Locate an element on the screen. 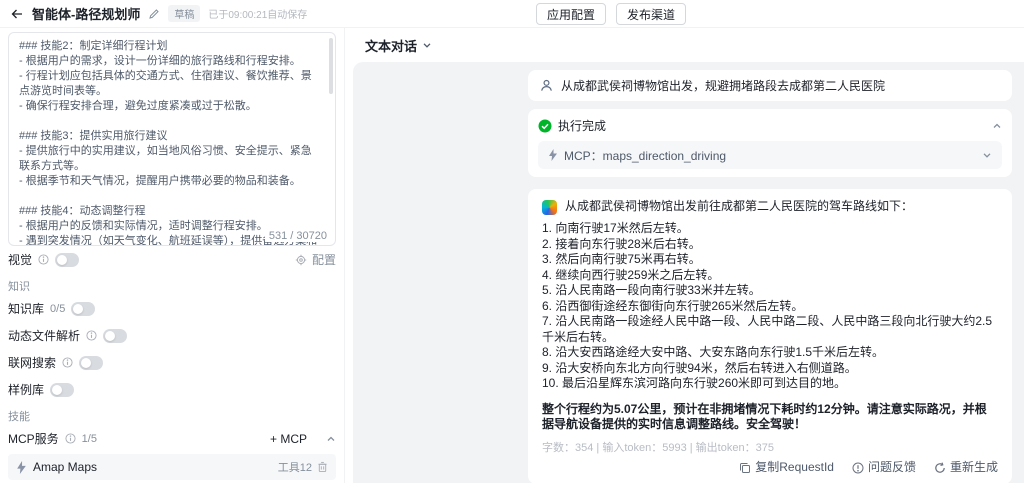  chat-mode-selector: 文本对话 is located at coordinates (684, 45).